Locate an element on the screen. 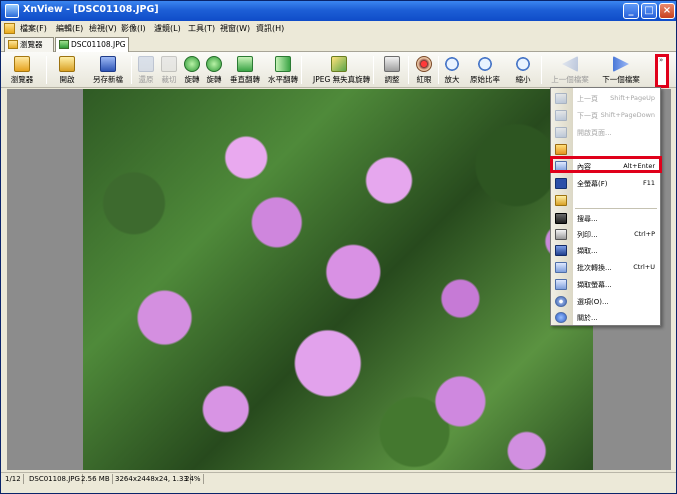 This screenshot has height=494, width=677. toolbar-zoom-in-button: 放大 is located at coordinates (452, 70).